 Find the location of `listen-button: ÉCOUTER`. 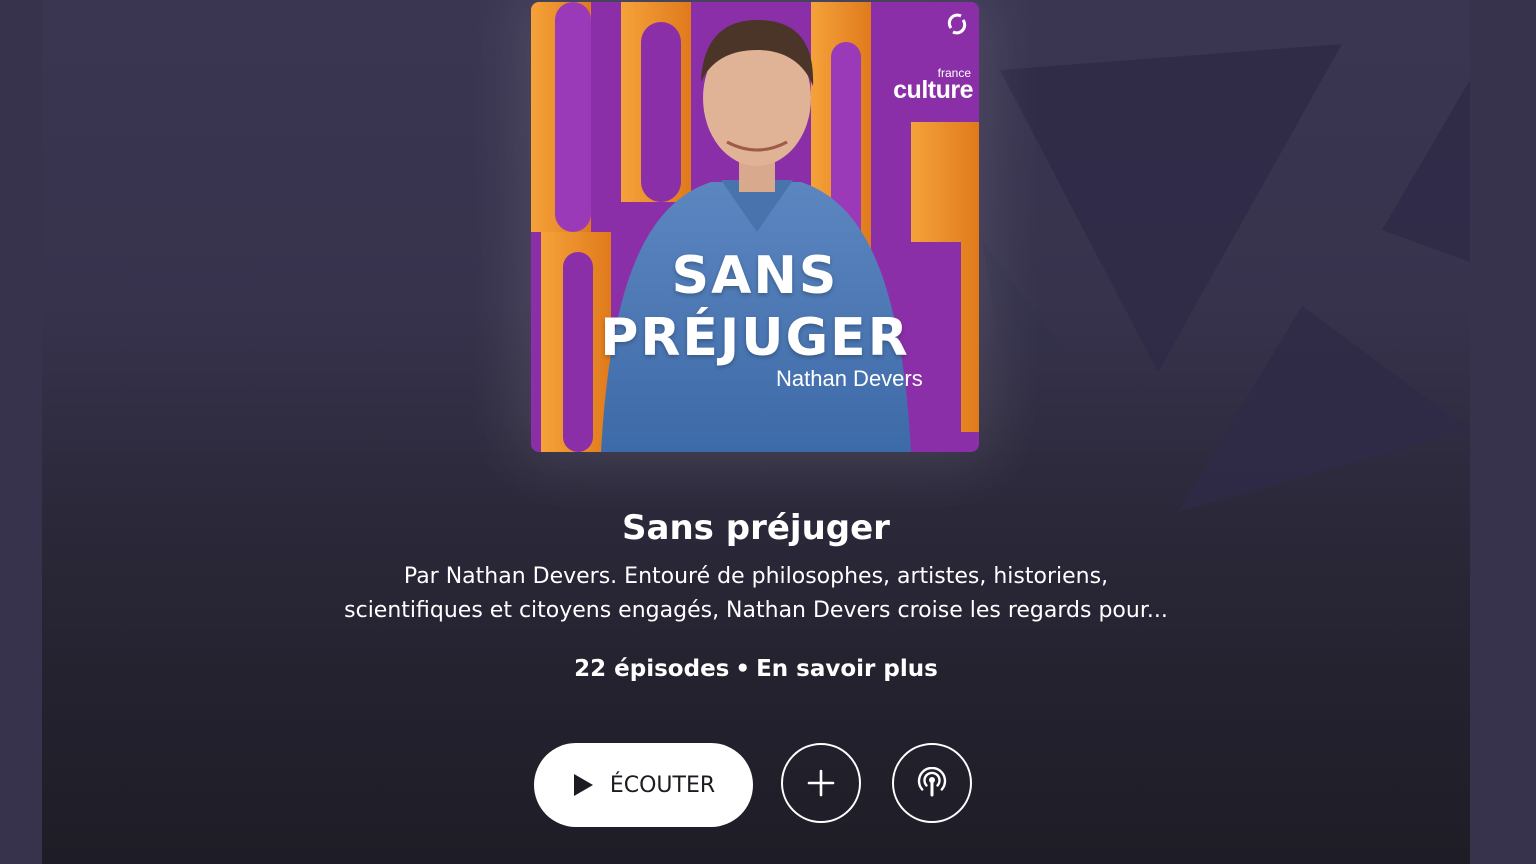

listen-button: ÉCOUTER is located at coordinates (643, 785).